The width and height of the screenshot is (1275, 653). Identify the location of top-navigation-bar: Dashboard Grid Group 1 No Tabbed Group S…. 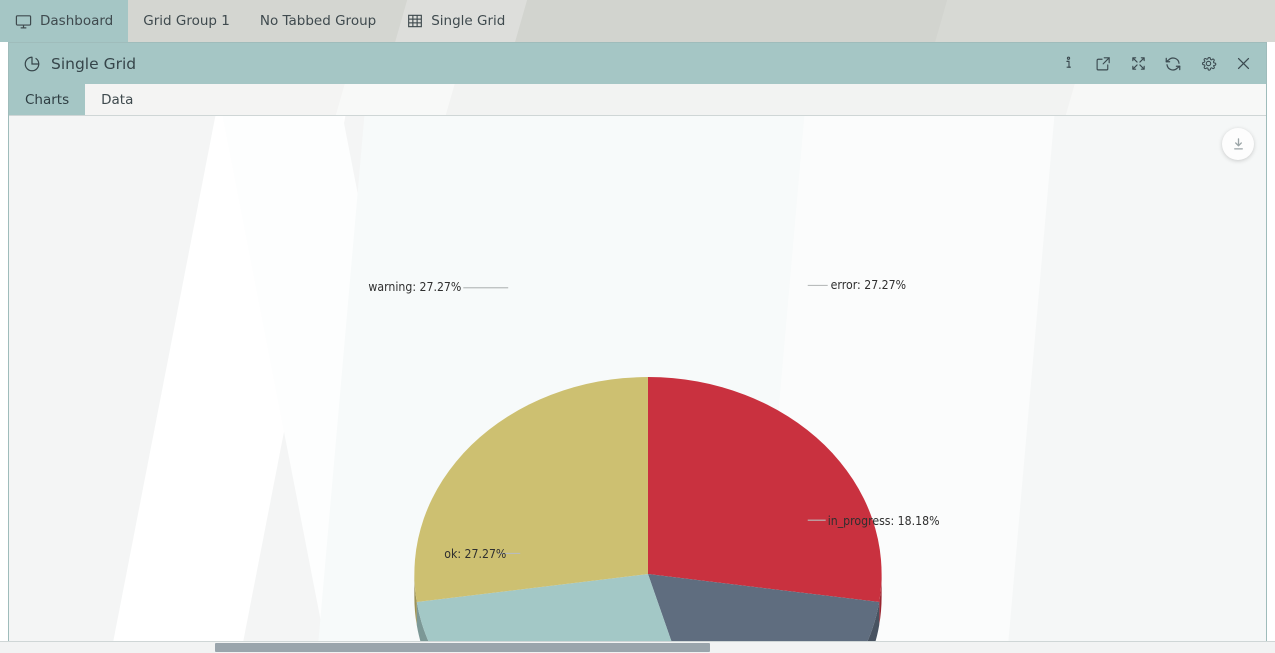
(637, 21).